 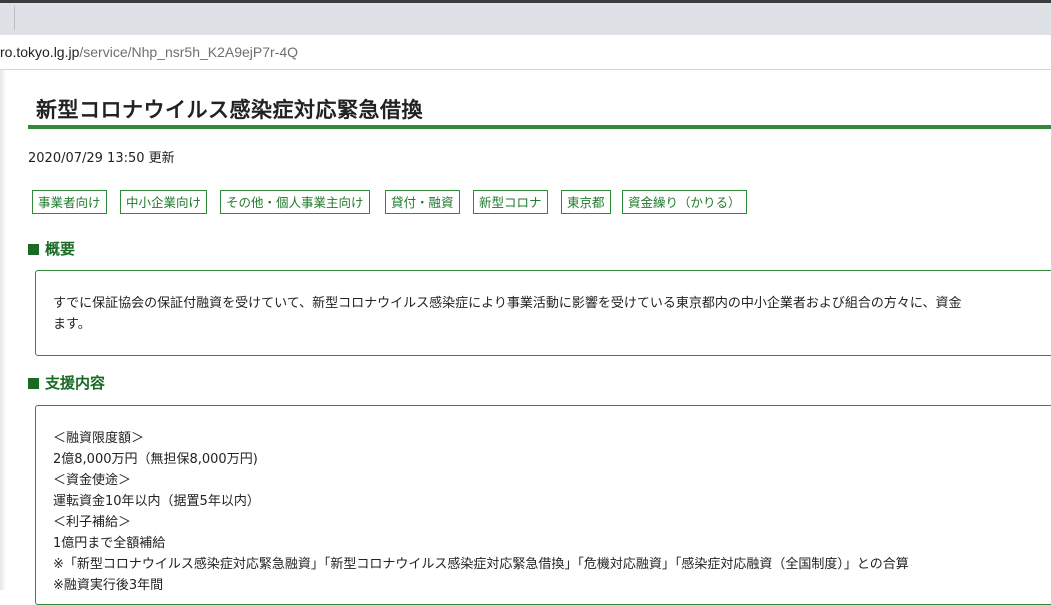 What do you see at coordinates (684, 202) in the screenshot?
I see `tag-financing: 資金繰り（かりる）` at bounding box center [684, 202].